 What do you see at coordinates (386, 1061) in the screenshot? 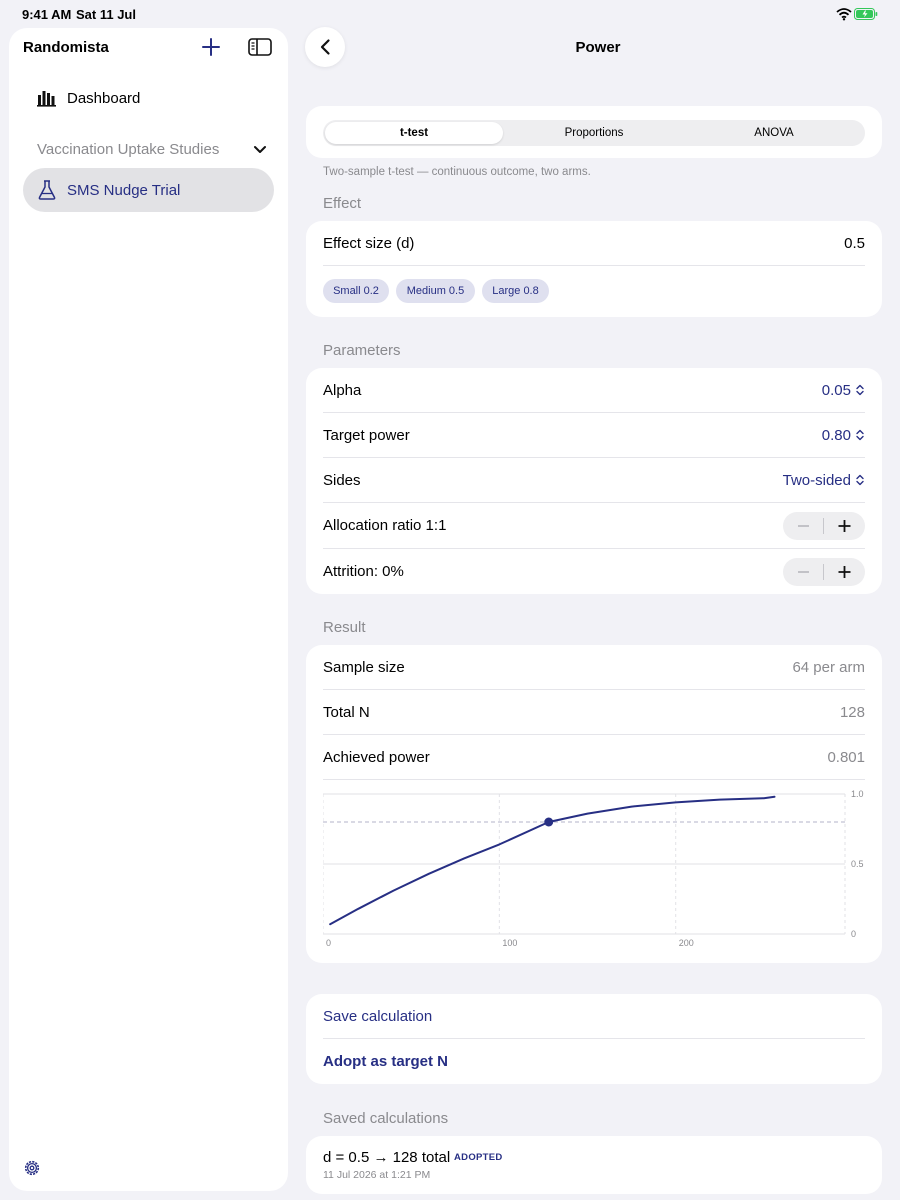
I see `adopt-target-label: Adopt as target N` at bounding box center [386, 1061].